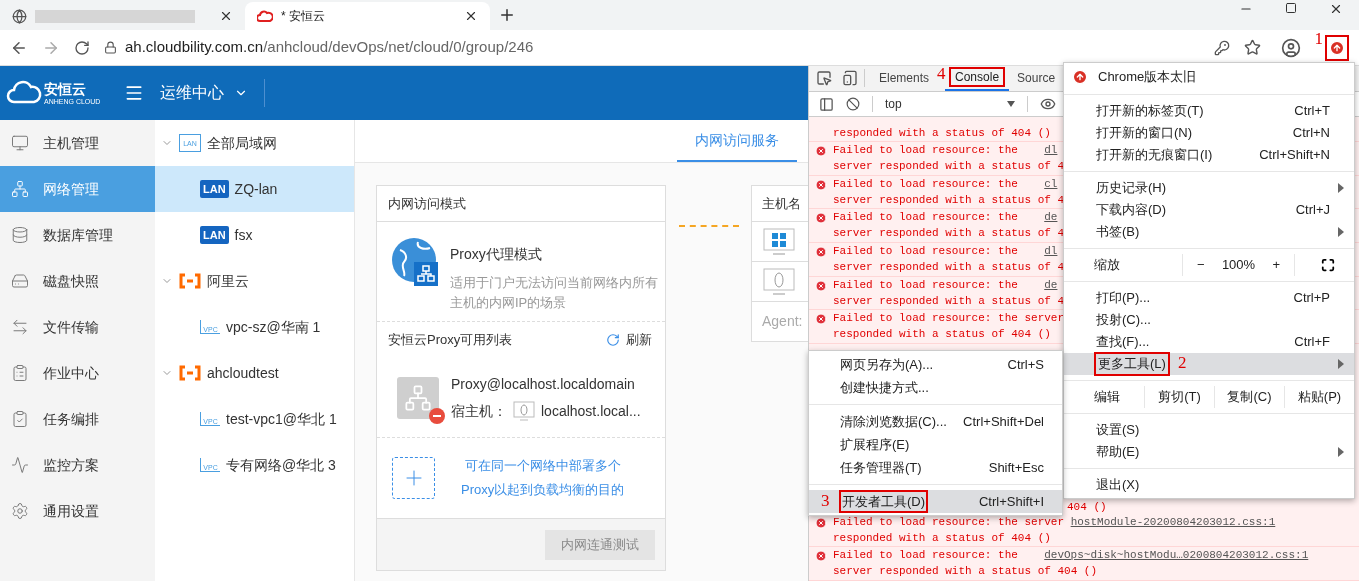 This screenshot has width=1359, height=581. Describe the element at coordinates (1209, 342) in the screenshot. I see `menu-item: 查找(F)... Ctrl+F` at that location.